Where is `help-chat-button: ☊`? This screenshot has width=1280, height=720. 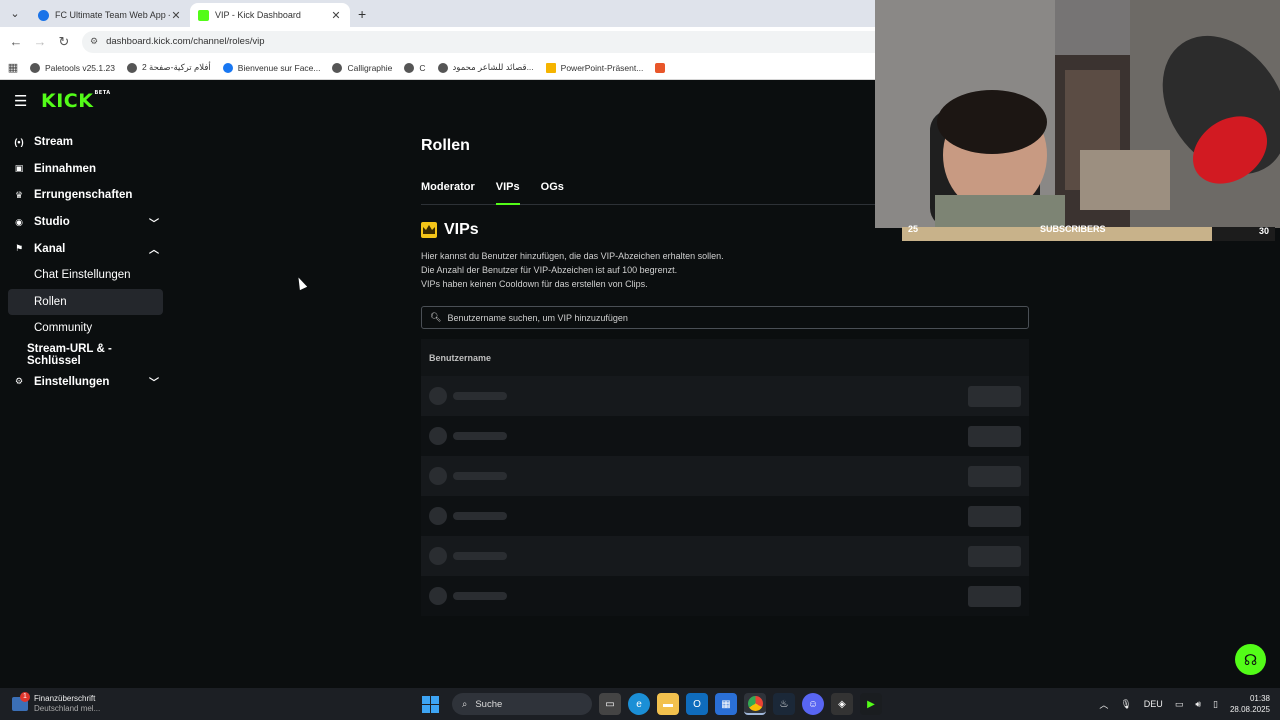
help-chat-button: ☊ is located at coordinates (1250, 659).